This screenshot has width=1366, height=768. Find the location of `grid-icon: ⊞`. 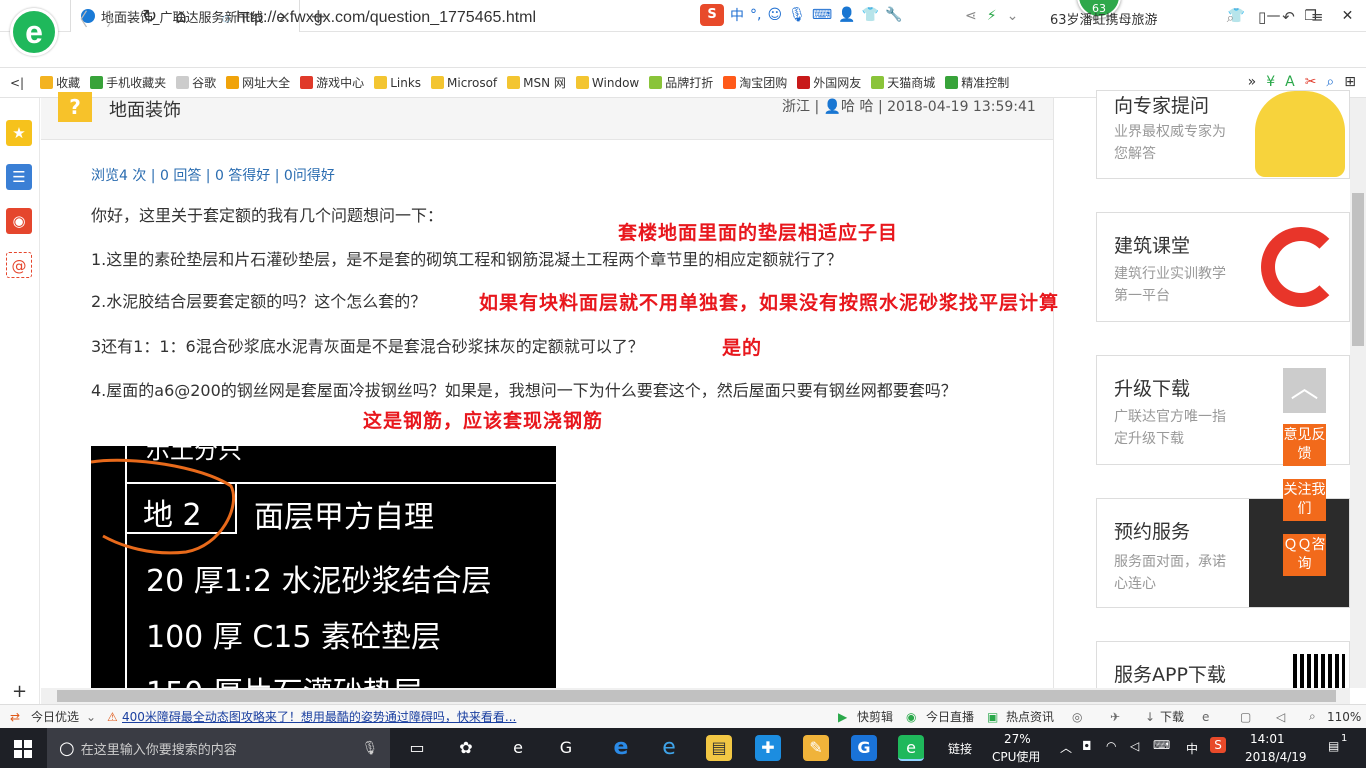

grid-icon: ⊞ is located at coordinates (1350, 82).